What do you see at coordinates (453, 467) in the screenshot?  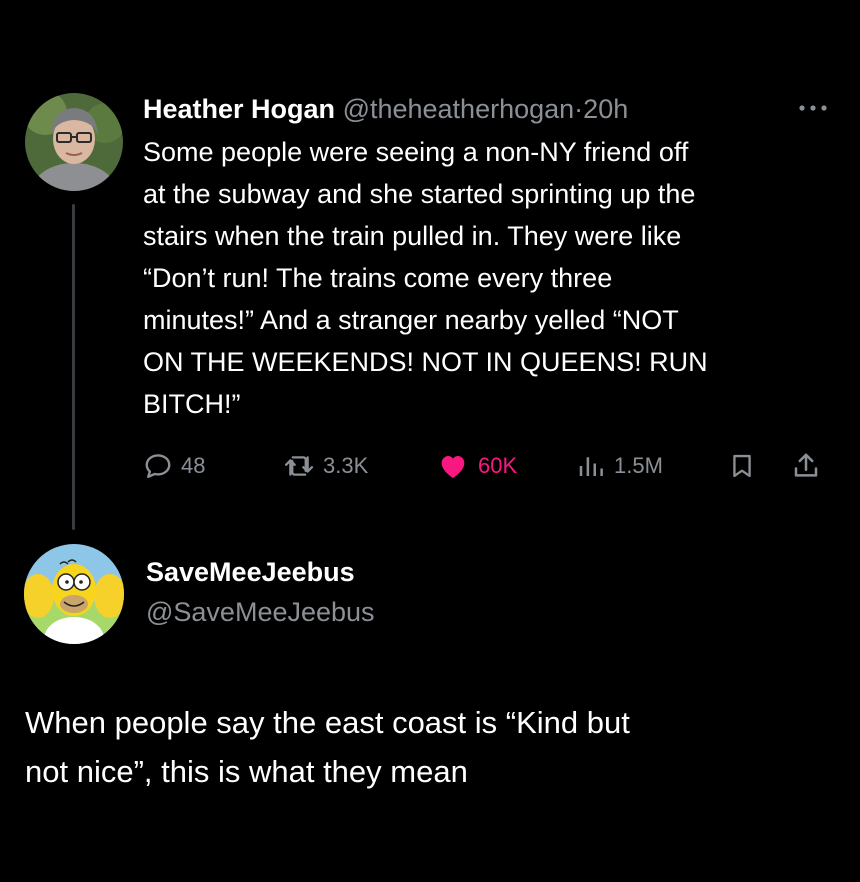 I see `heart-icon` at bounding box center [453, 467].